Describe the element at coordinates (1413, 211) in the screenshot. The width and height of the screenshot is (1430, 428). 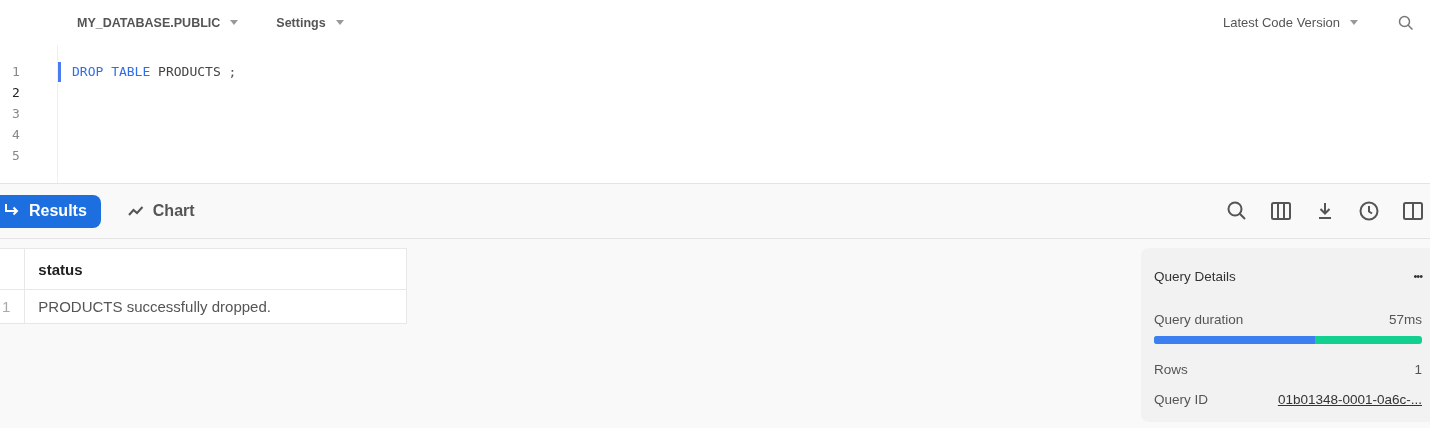
I see `split-panel-icon` at that location.